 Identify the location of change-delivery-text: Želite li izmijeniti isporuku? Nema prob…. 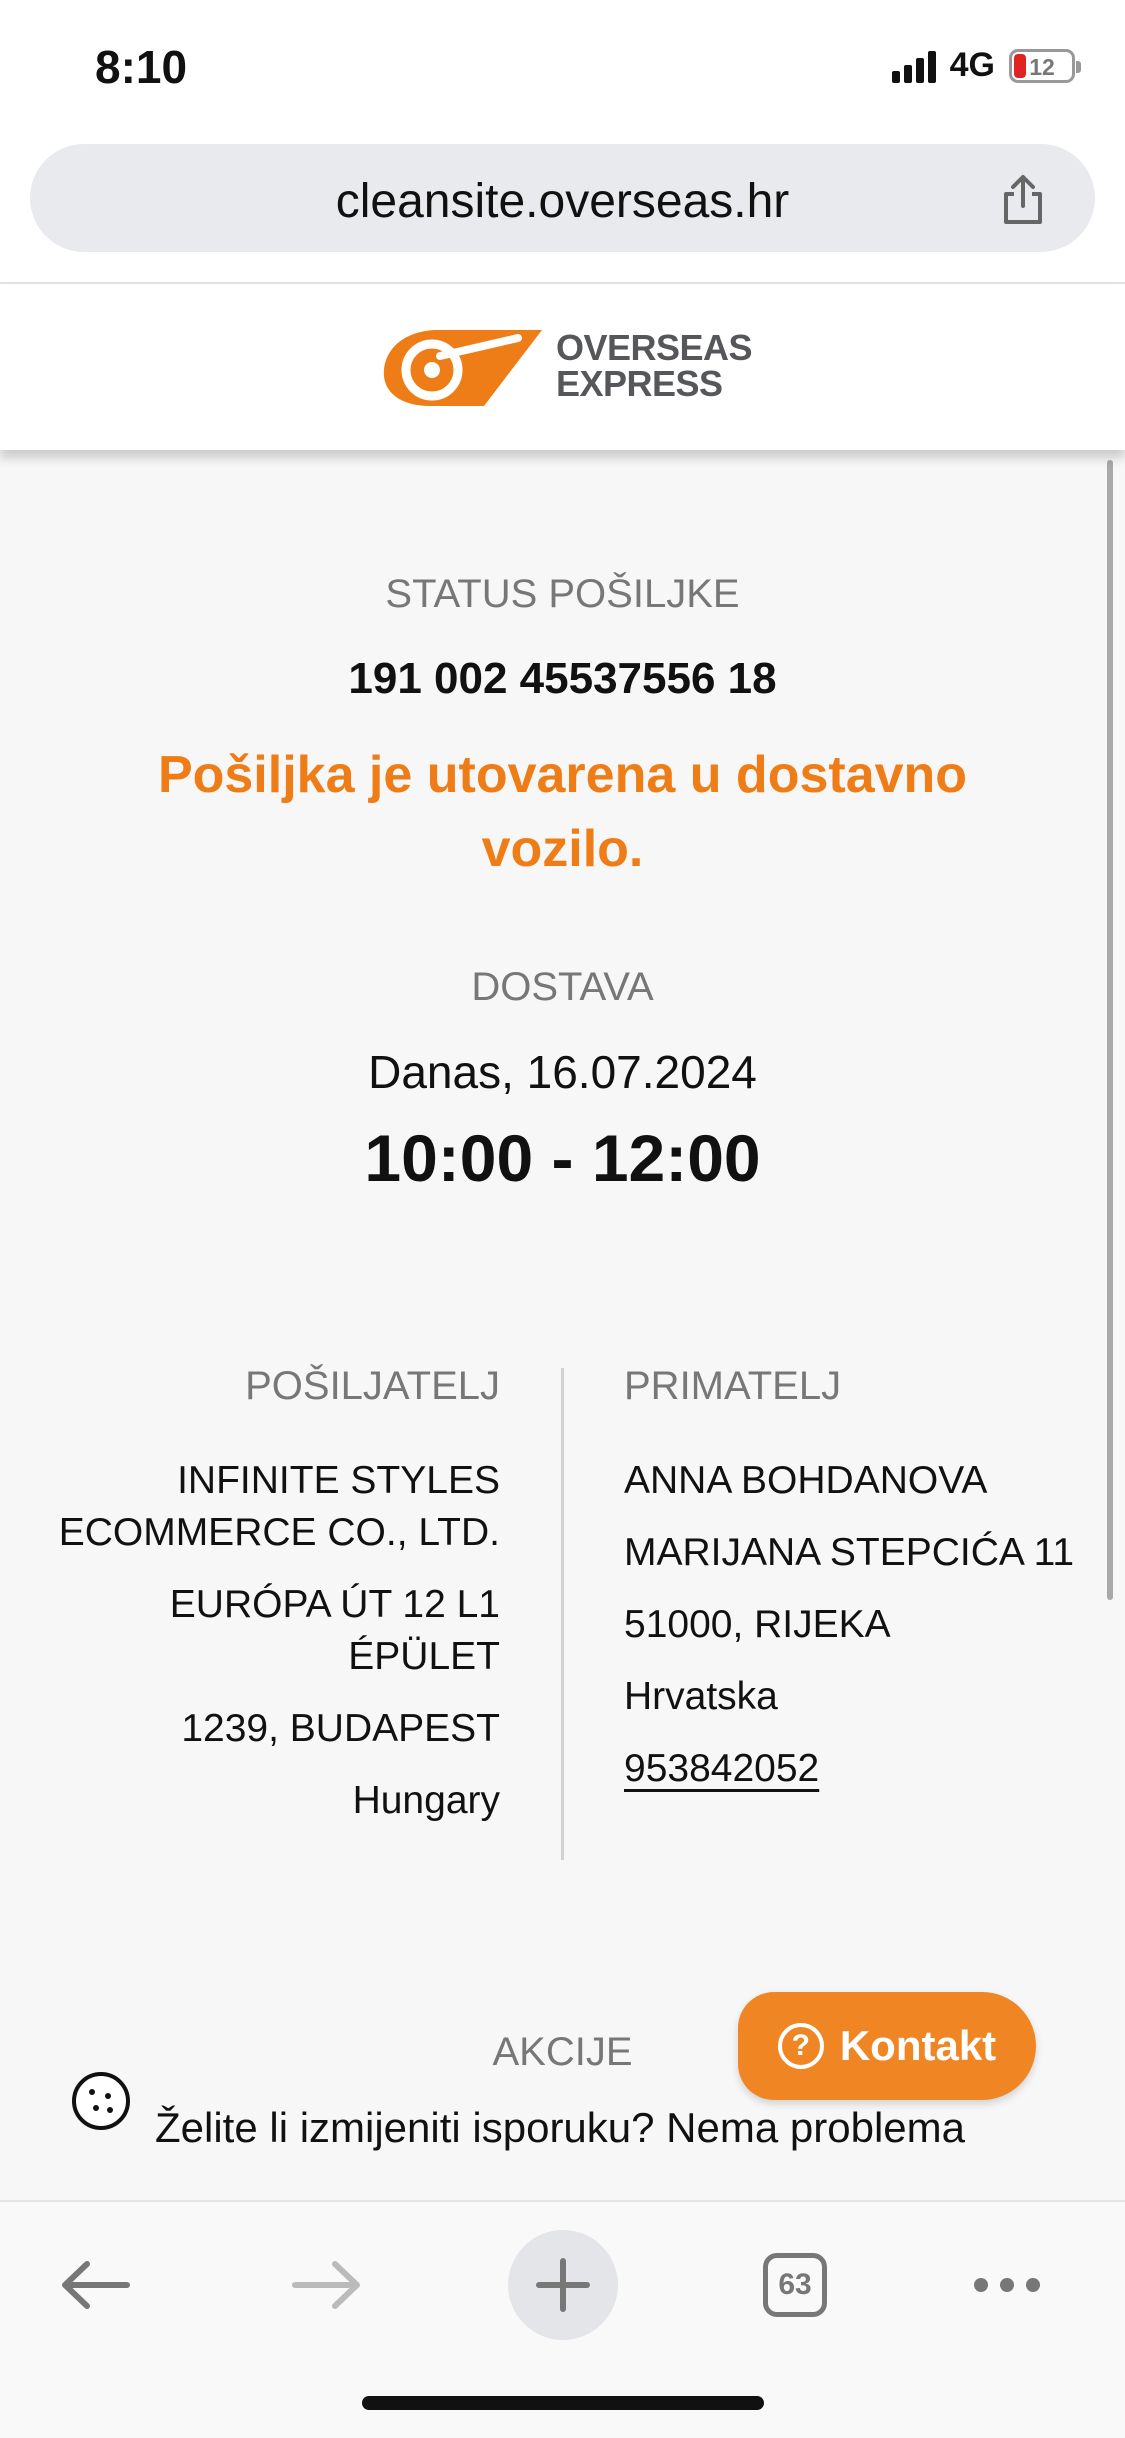
(560, 2128).